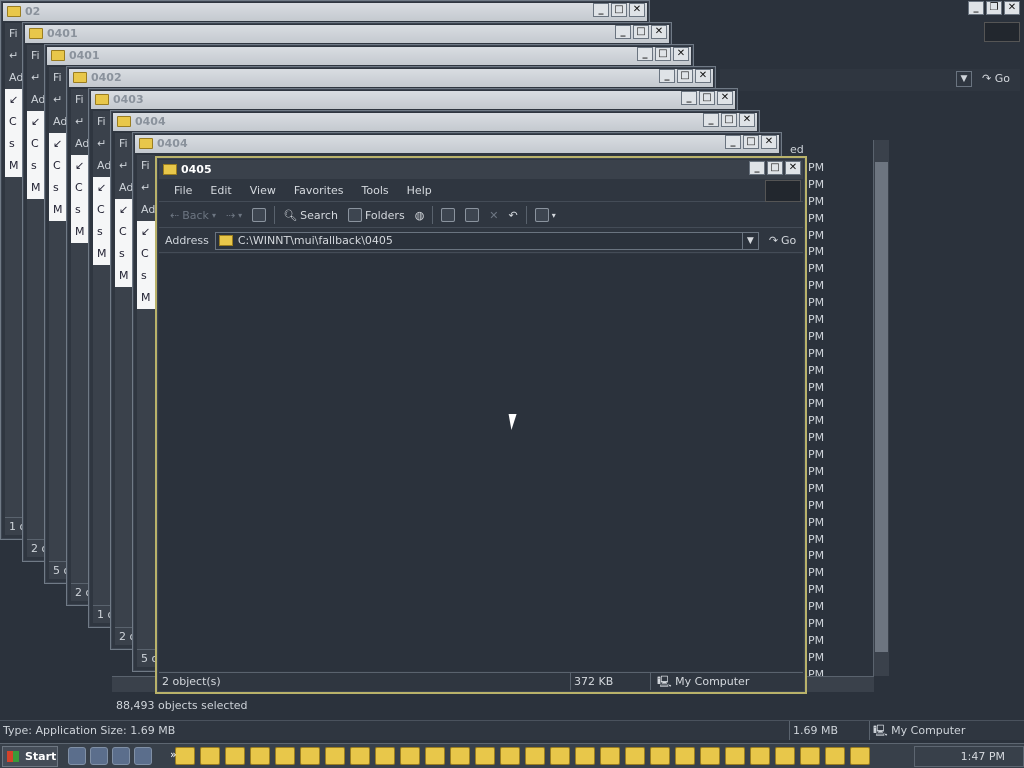  What do you see at coordinates (259, 215) in the screenshot?
I see `up-folder-button` at bounding box center [259, 215].